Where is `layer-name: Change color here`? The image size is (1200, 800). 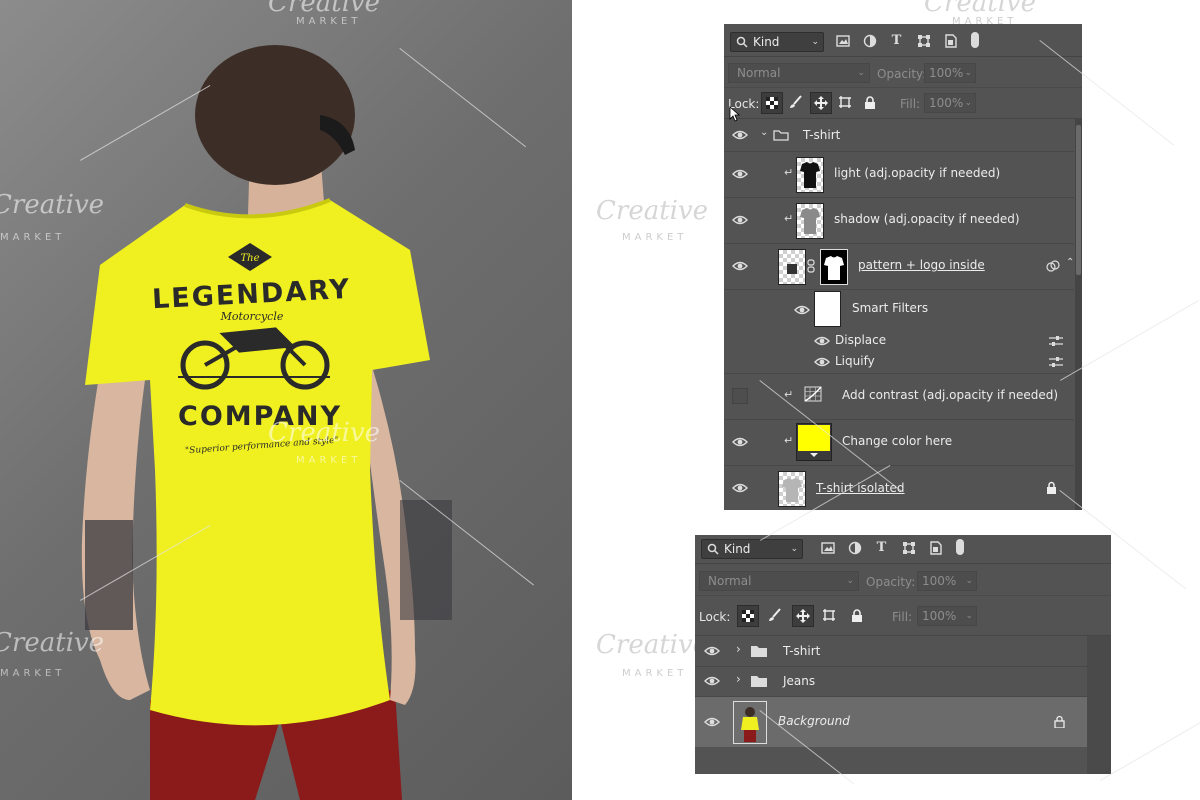 layer-name: Change color here is located at coordinates (897, 441).